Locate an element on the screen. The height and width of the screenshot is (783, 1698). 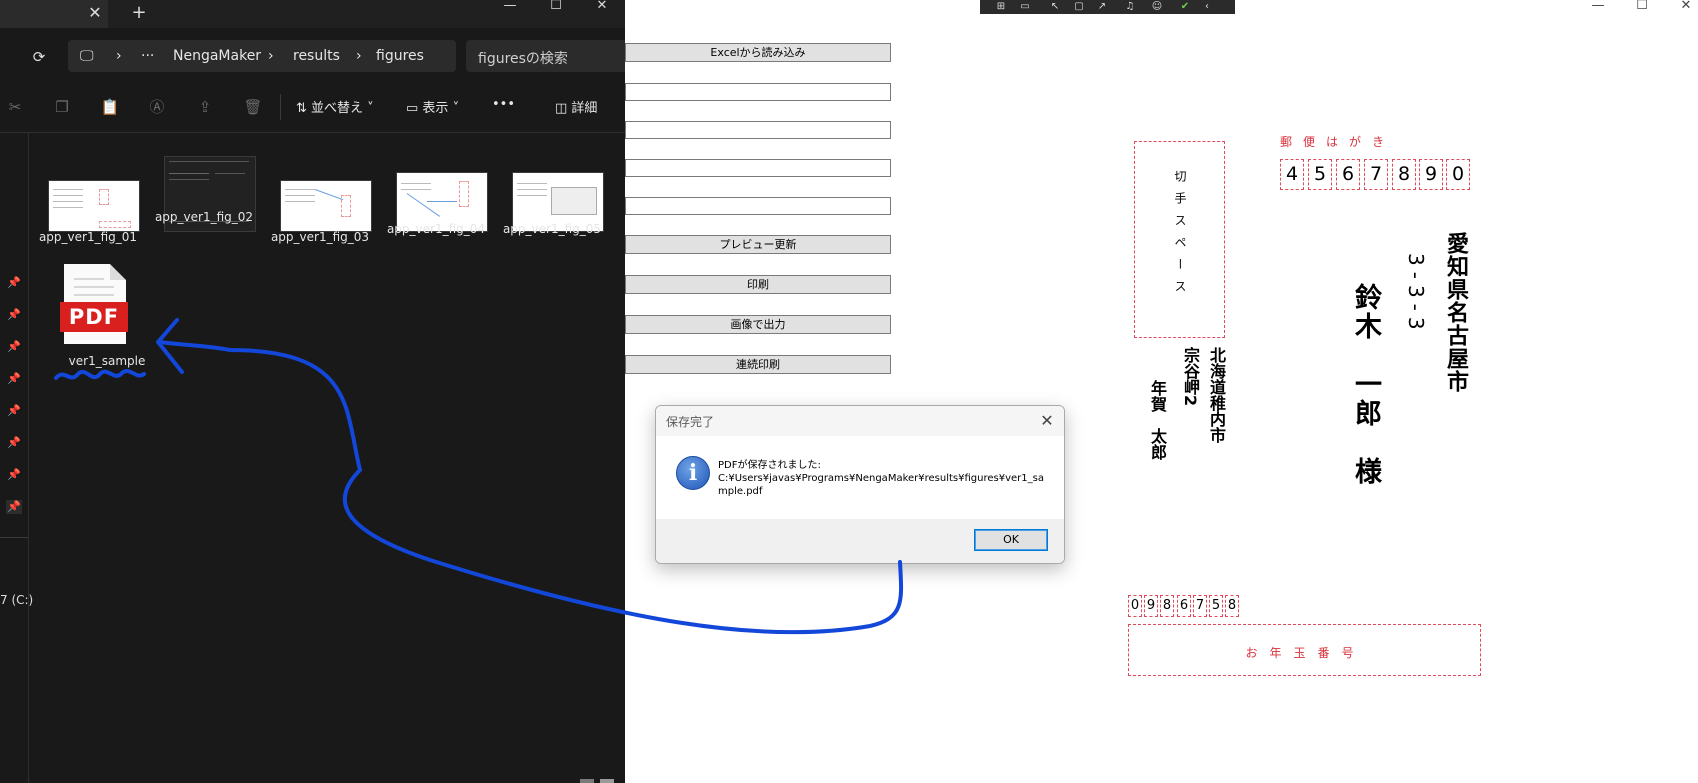
dialog-message-line: PDFが保存されました: is located at coordinates (769, 465).